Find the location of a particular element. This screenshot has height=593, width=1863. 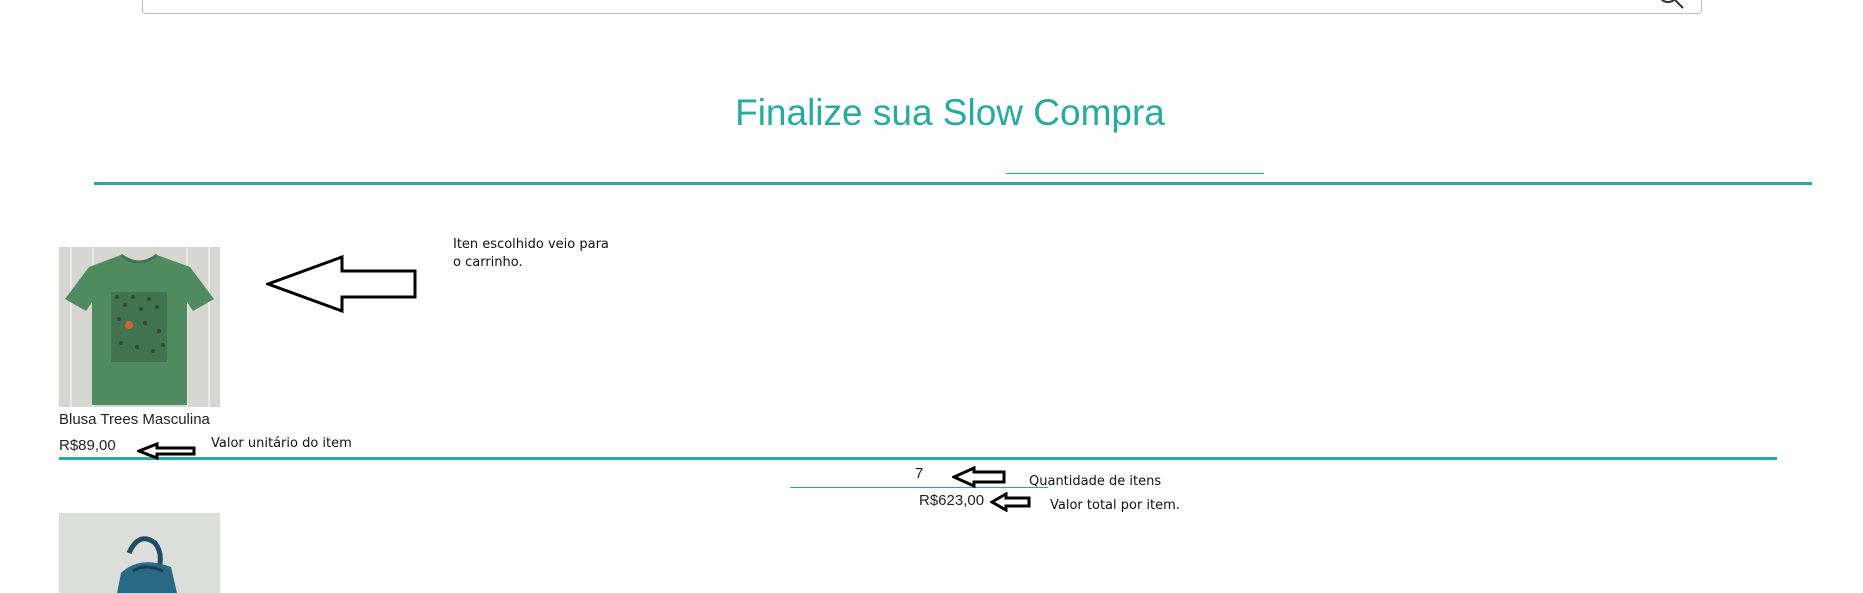

cart-annotation: Iten escolhido veio para o carrinho. is located at coordinates (531, 253).